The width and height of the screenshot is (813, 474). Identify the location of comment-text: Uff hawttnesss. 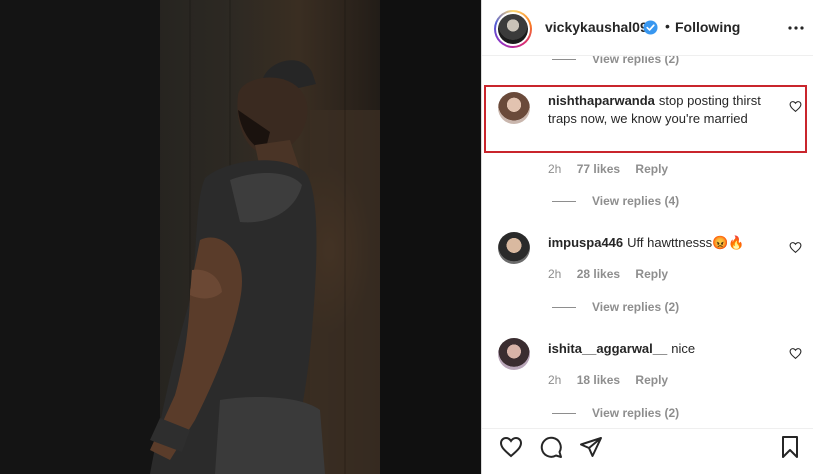
(670, 242).